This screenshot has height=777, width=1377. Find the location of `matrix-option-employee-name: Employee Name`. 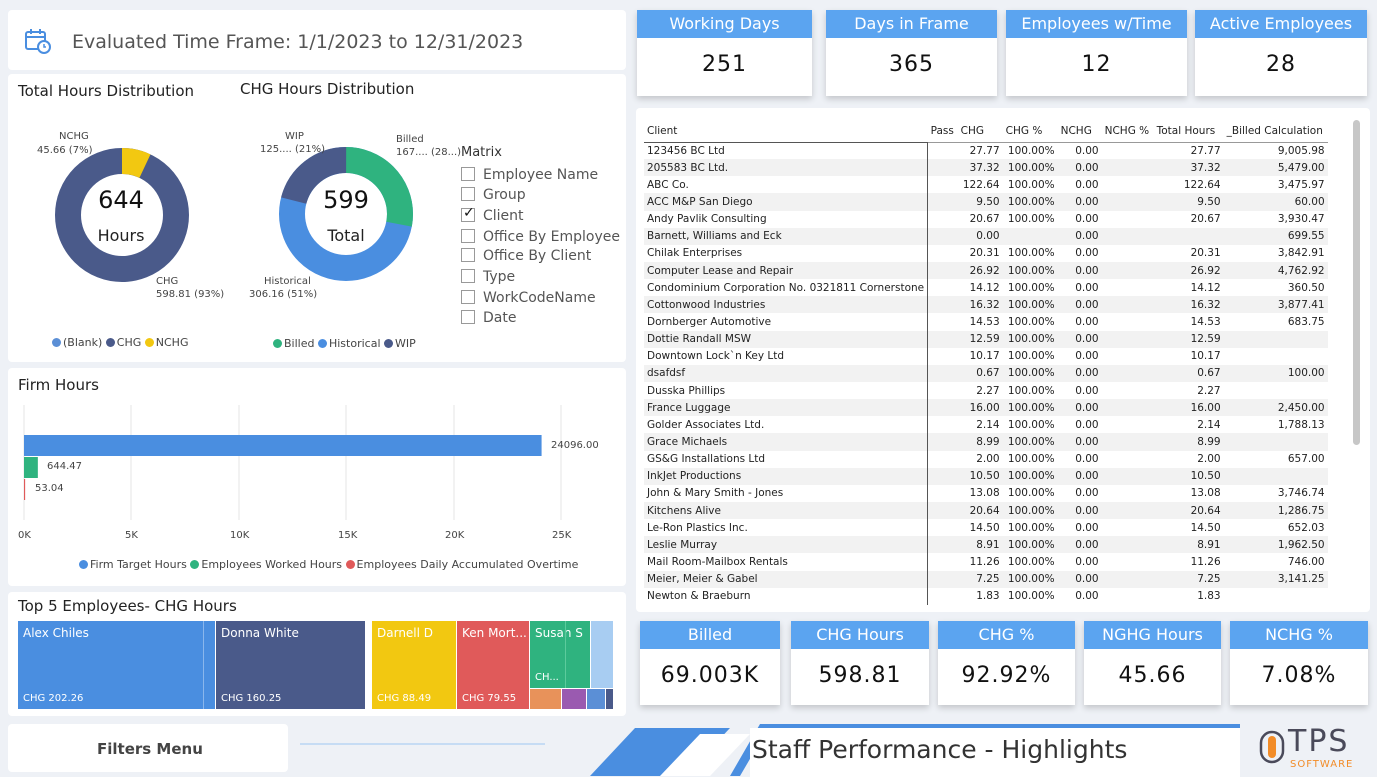

matrix-option-employee-name: Employee Name is located at coordinates (529, 177).